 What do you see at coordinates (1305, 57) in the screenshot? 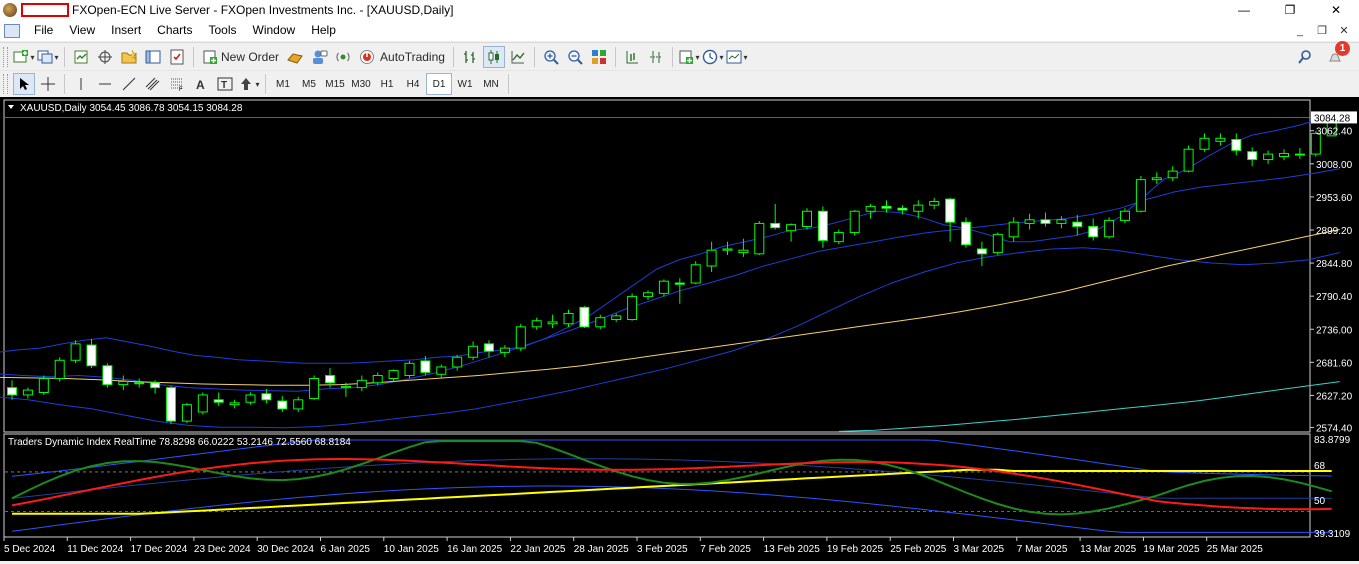
I see `search-icon` at bounding box center [1305, 57].